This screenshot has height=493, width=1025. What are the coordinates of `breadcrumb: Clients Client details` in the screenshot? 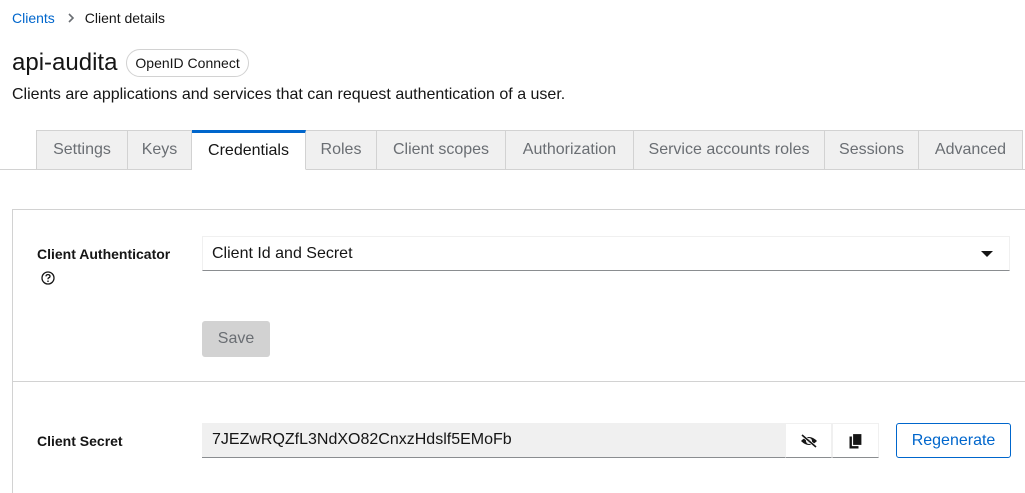 It's located at (88, 18).